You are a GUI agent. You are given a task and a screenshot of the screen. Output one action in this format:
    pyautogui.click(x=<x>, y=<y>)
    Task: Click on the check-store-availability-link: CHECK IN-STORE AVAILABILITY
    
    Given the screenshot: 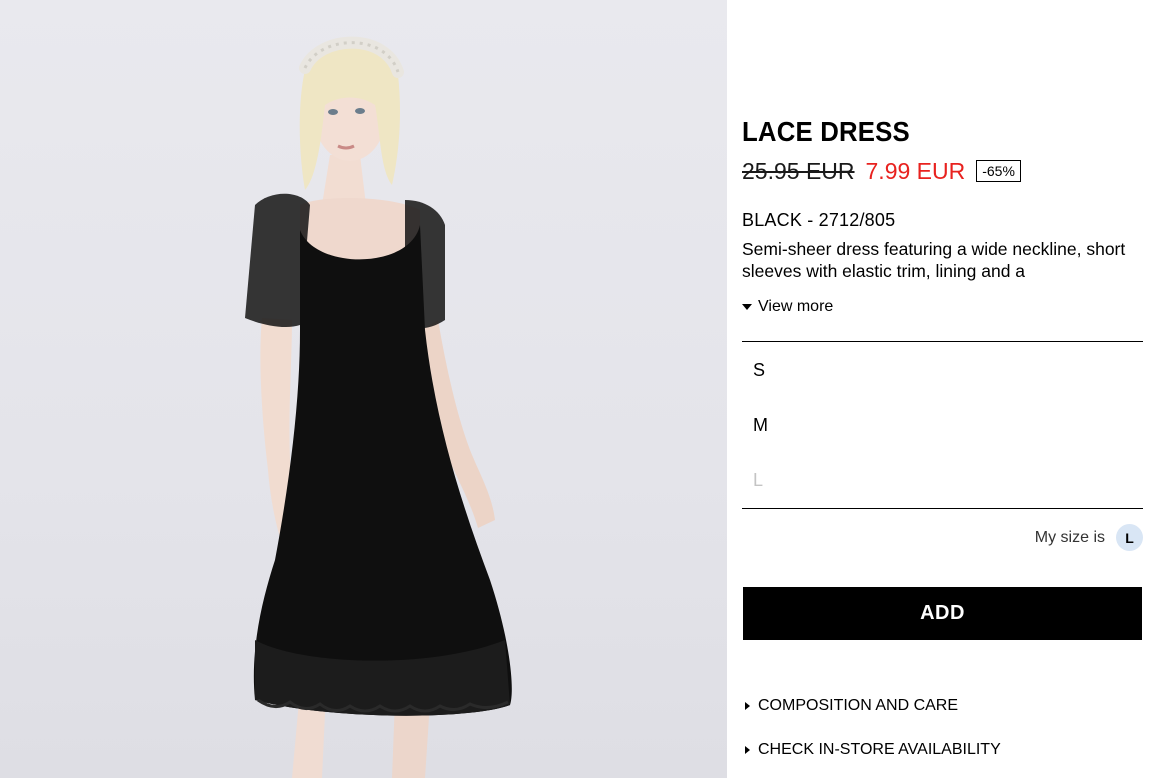 What is the action you would take?
    pyautogui.click(x=873, y=750)
    